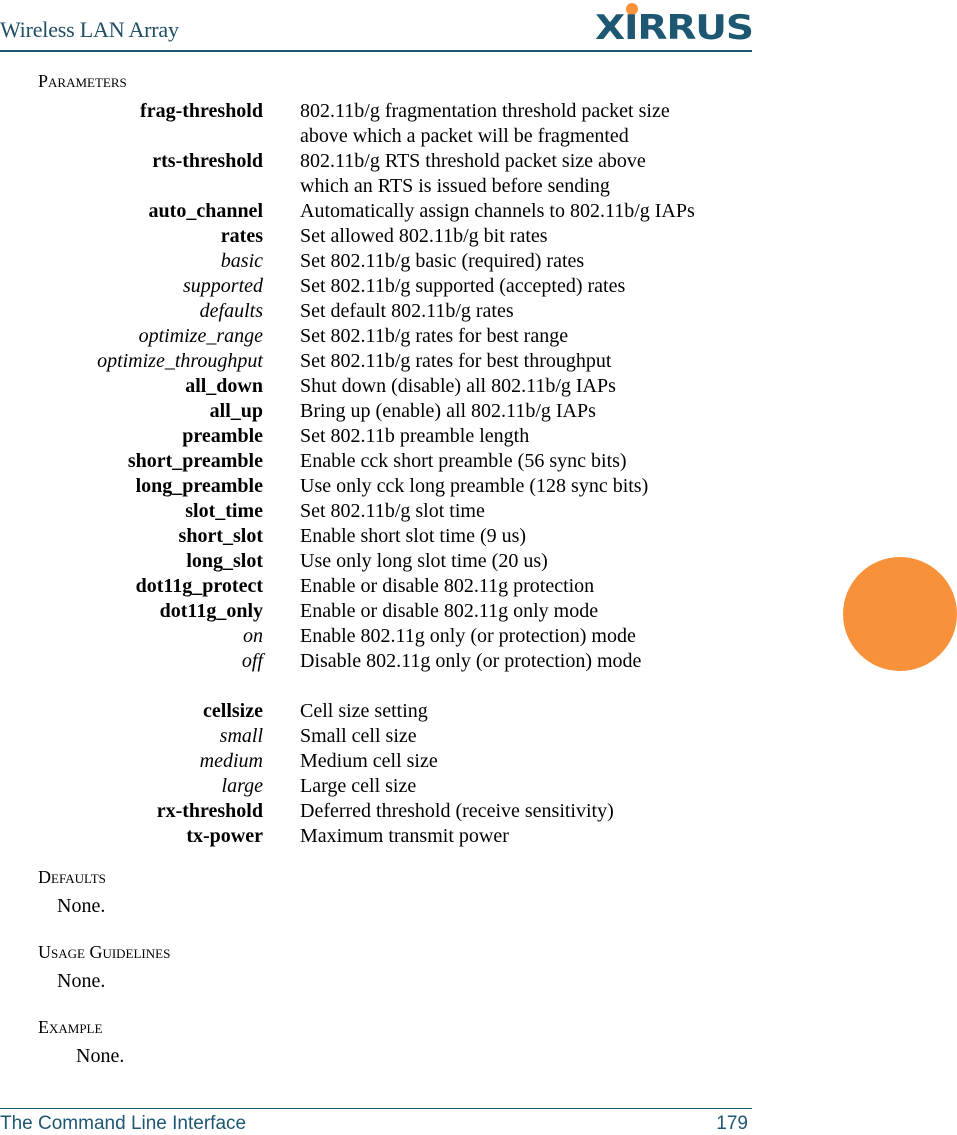  What do you see at coordinates (100, 1056) in the screenshot?
I see `example-body: None.` at bounding box center [100, 1056].